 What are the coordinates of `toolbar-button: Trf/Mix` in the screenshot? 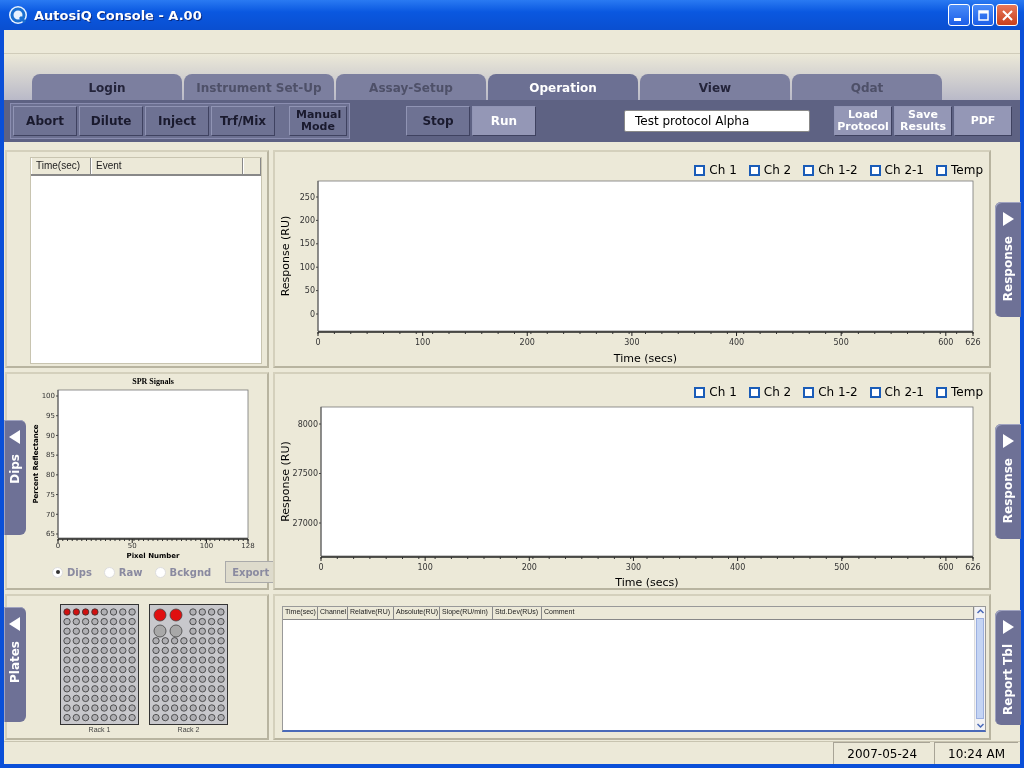 It's located at (243, 121).